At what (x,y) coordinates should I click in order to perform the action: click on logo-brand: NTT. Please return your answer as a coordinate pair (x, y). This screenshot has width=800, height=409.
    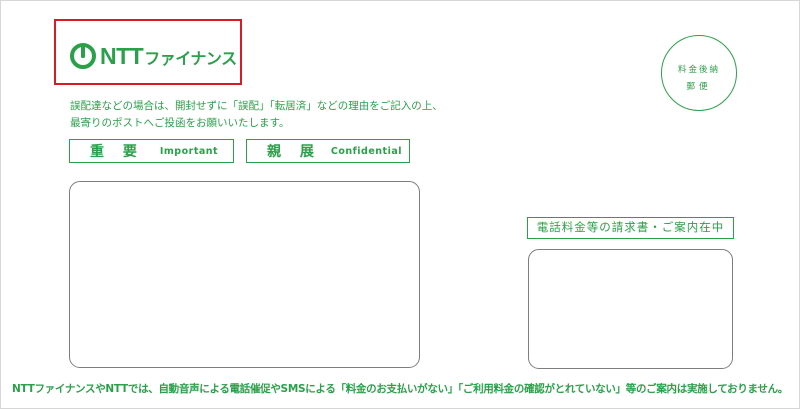
    Looking at the image, I should click on (122, 55).